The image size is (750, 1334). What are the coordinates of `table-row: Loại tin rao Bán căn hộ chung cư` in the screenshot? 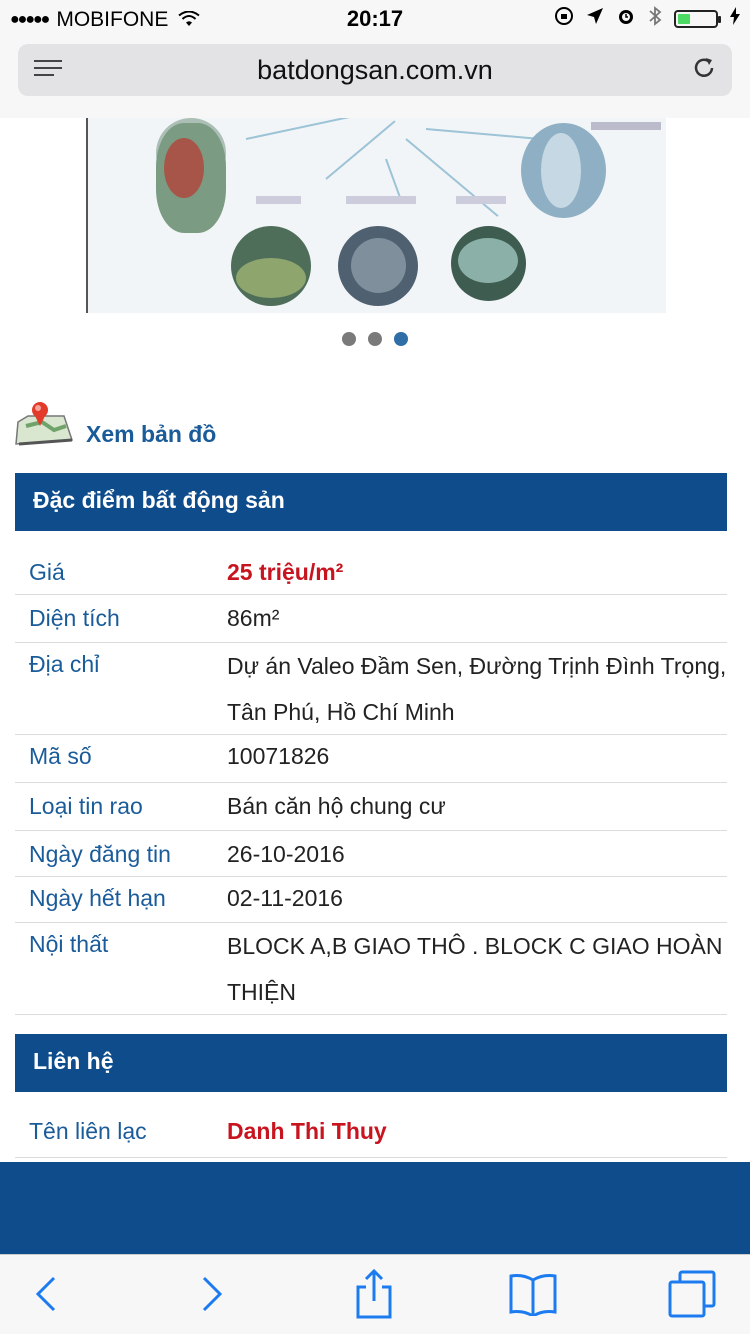 It's located at (371, 807).